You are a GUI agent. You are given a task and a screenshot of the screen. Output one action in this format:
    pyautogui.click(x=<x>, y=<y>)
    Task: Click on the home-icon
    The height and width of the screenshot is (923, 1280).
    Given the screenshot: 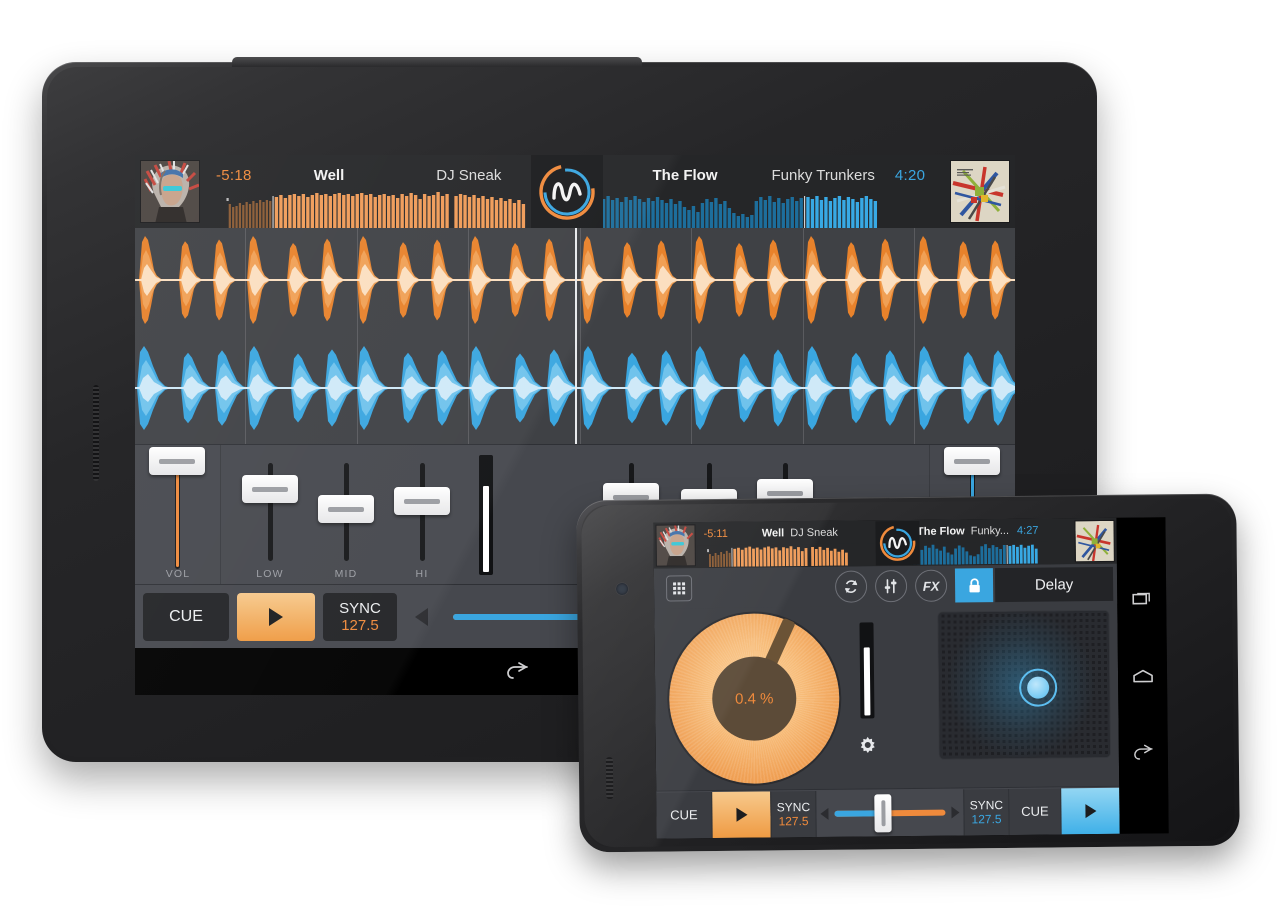 What is the action you would take?
    pyautogui.click(x=1142, y=675)
    